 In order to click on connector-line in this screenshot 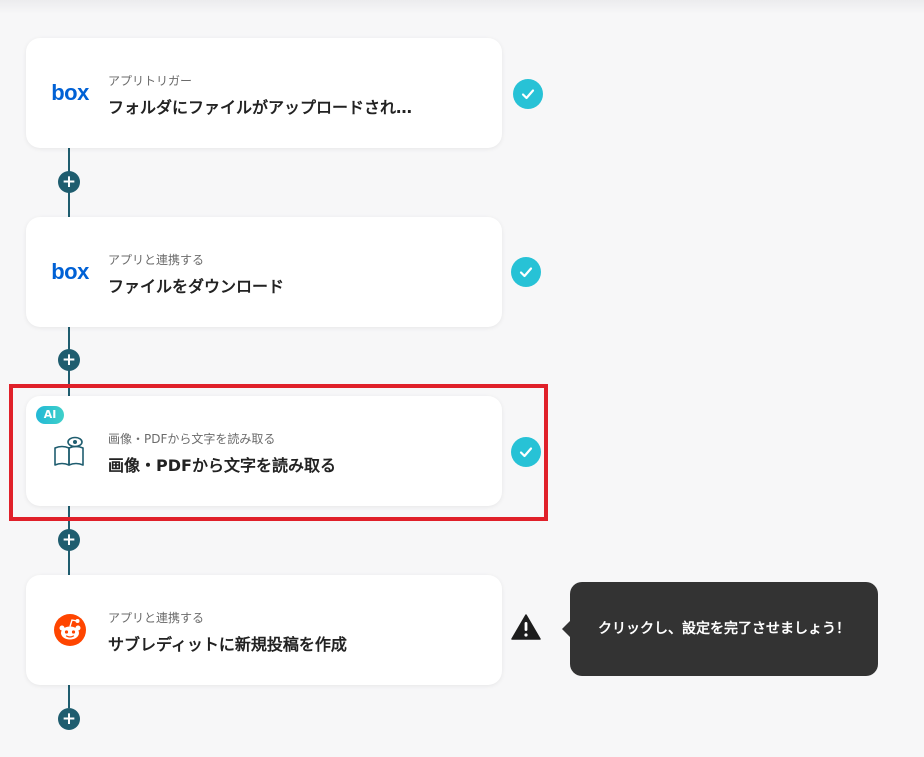, I will do `click(69, 696)`.